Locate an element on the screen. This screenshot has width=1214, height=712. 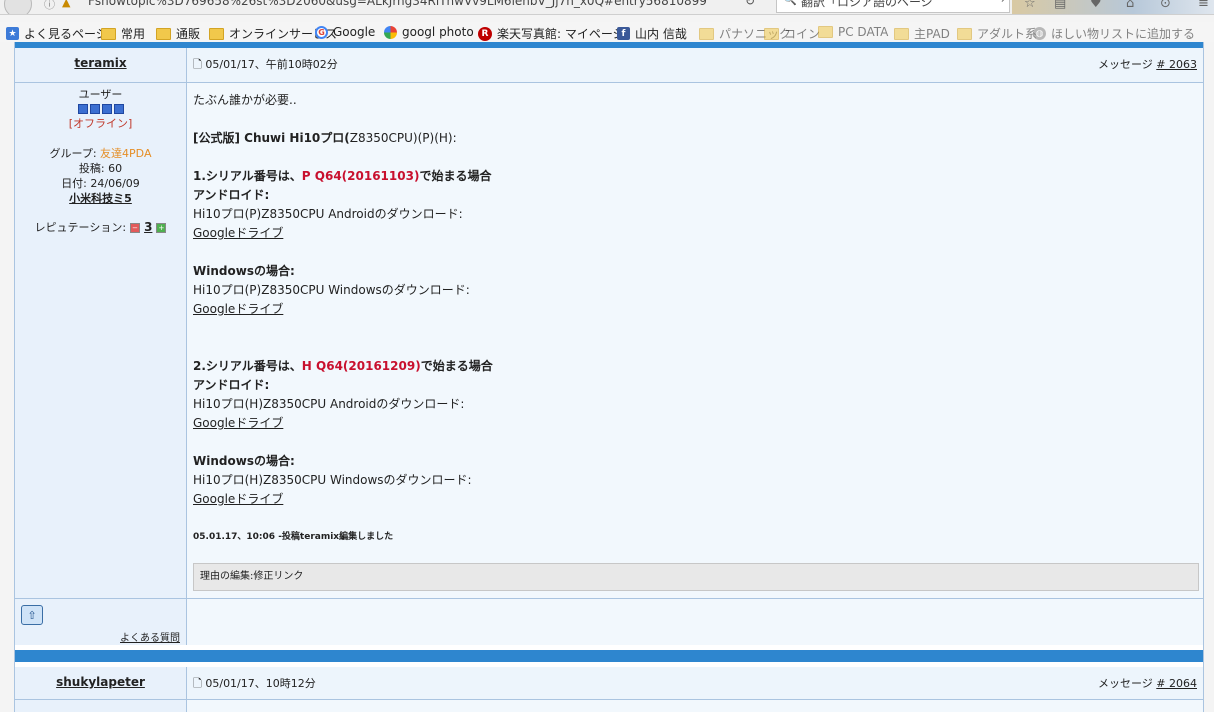
warning-icon: ▲ is located at coordinates (66, 4).